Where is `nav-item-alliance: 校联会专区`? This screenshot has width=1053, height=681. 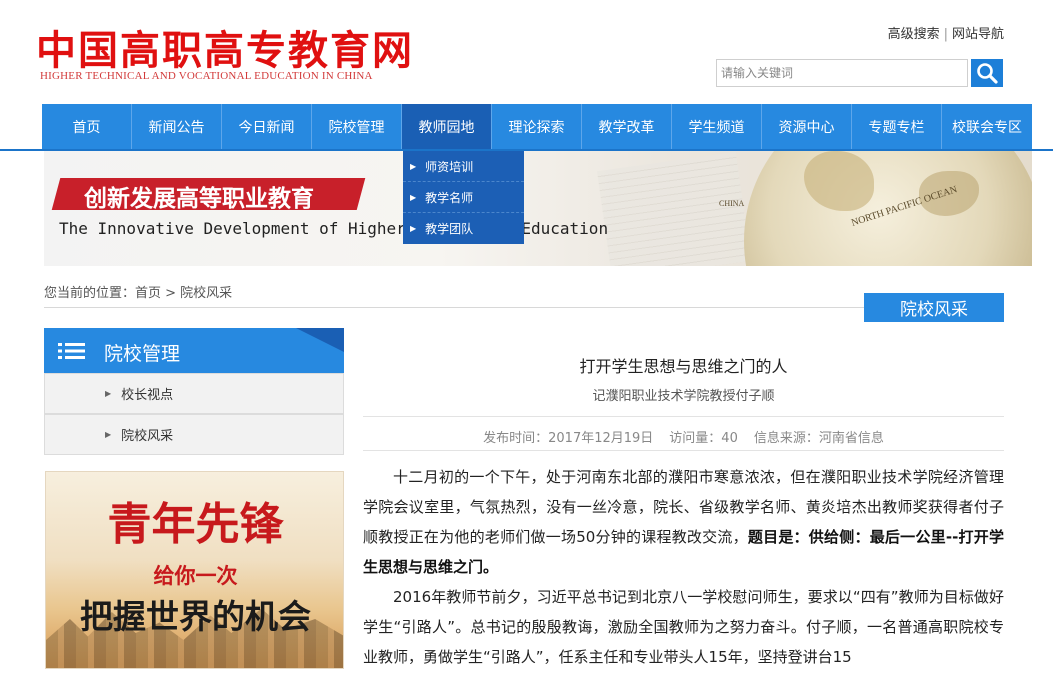
nav-item-alliance: 校联会专区 is located at coordinates (987, 126).